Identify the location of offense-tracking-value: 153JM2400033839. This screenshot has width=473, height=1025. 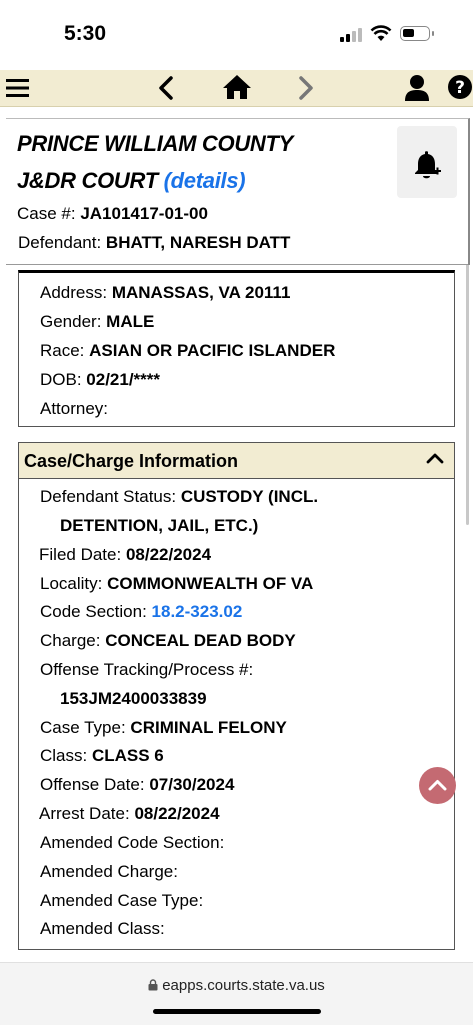
(133, 698).